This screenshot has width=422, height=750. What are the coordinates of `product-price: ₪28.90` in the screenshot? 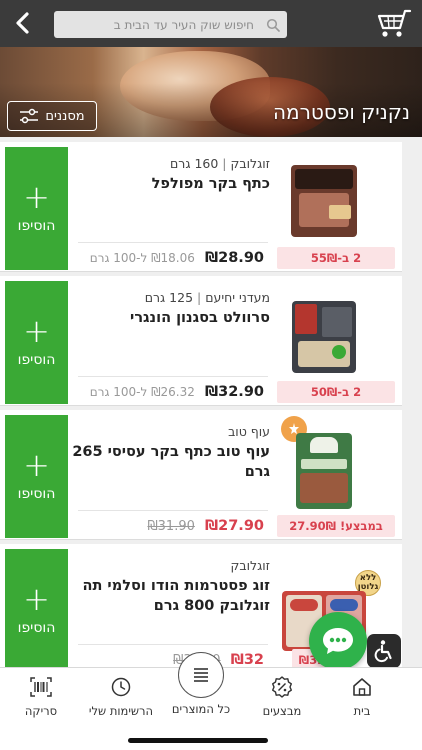 It's located at (234, 258).